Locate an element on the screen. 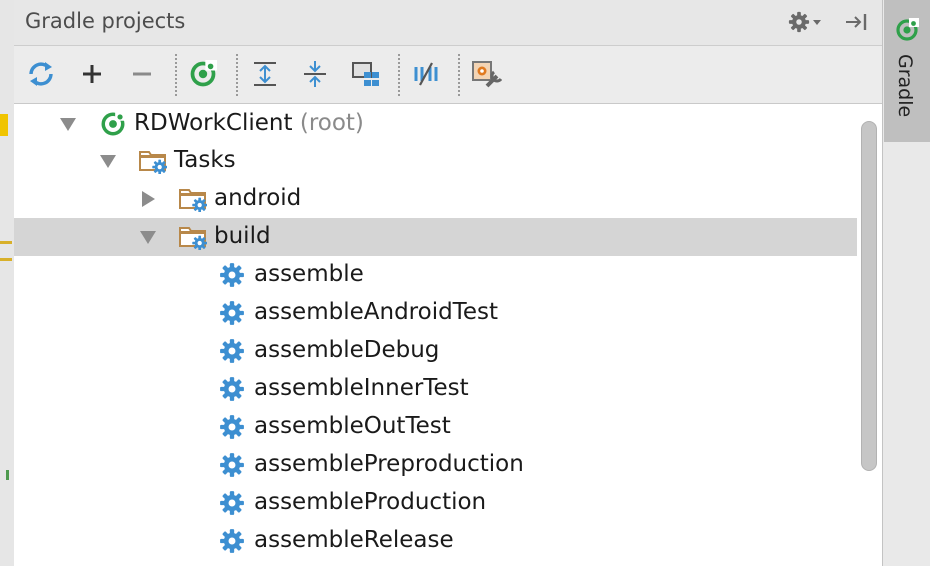  task-label: assembleInnerTest is located at coordinates (361, 388).